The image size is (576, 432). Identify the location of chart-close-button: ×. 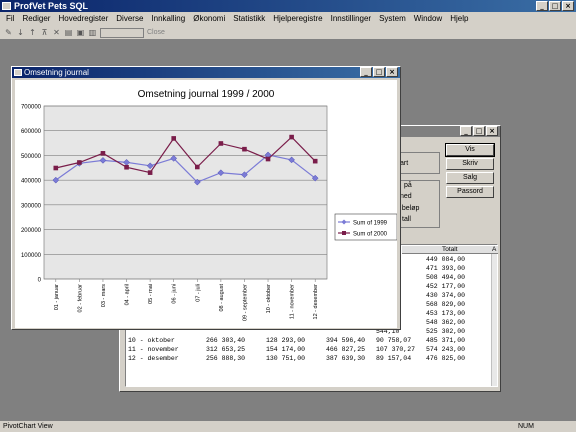
(392, 72).